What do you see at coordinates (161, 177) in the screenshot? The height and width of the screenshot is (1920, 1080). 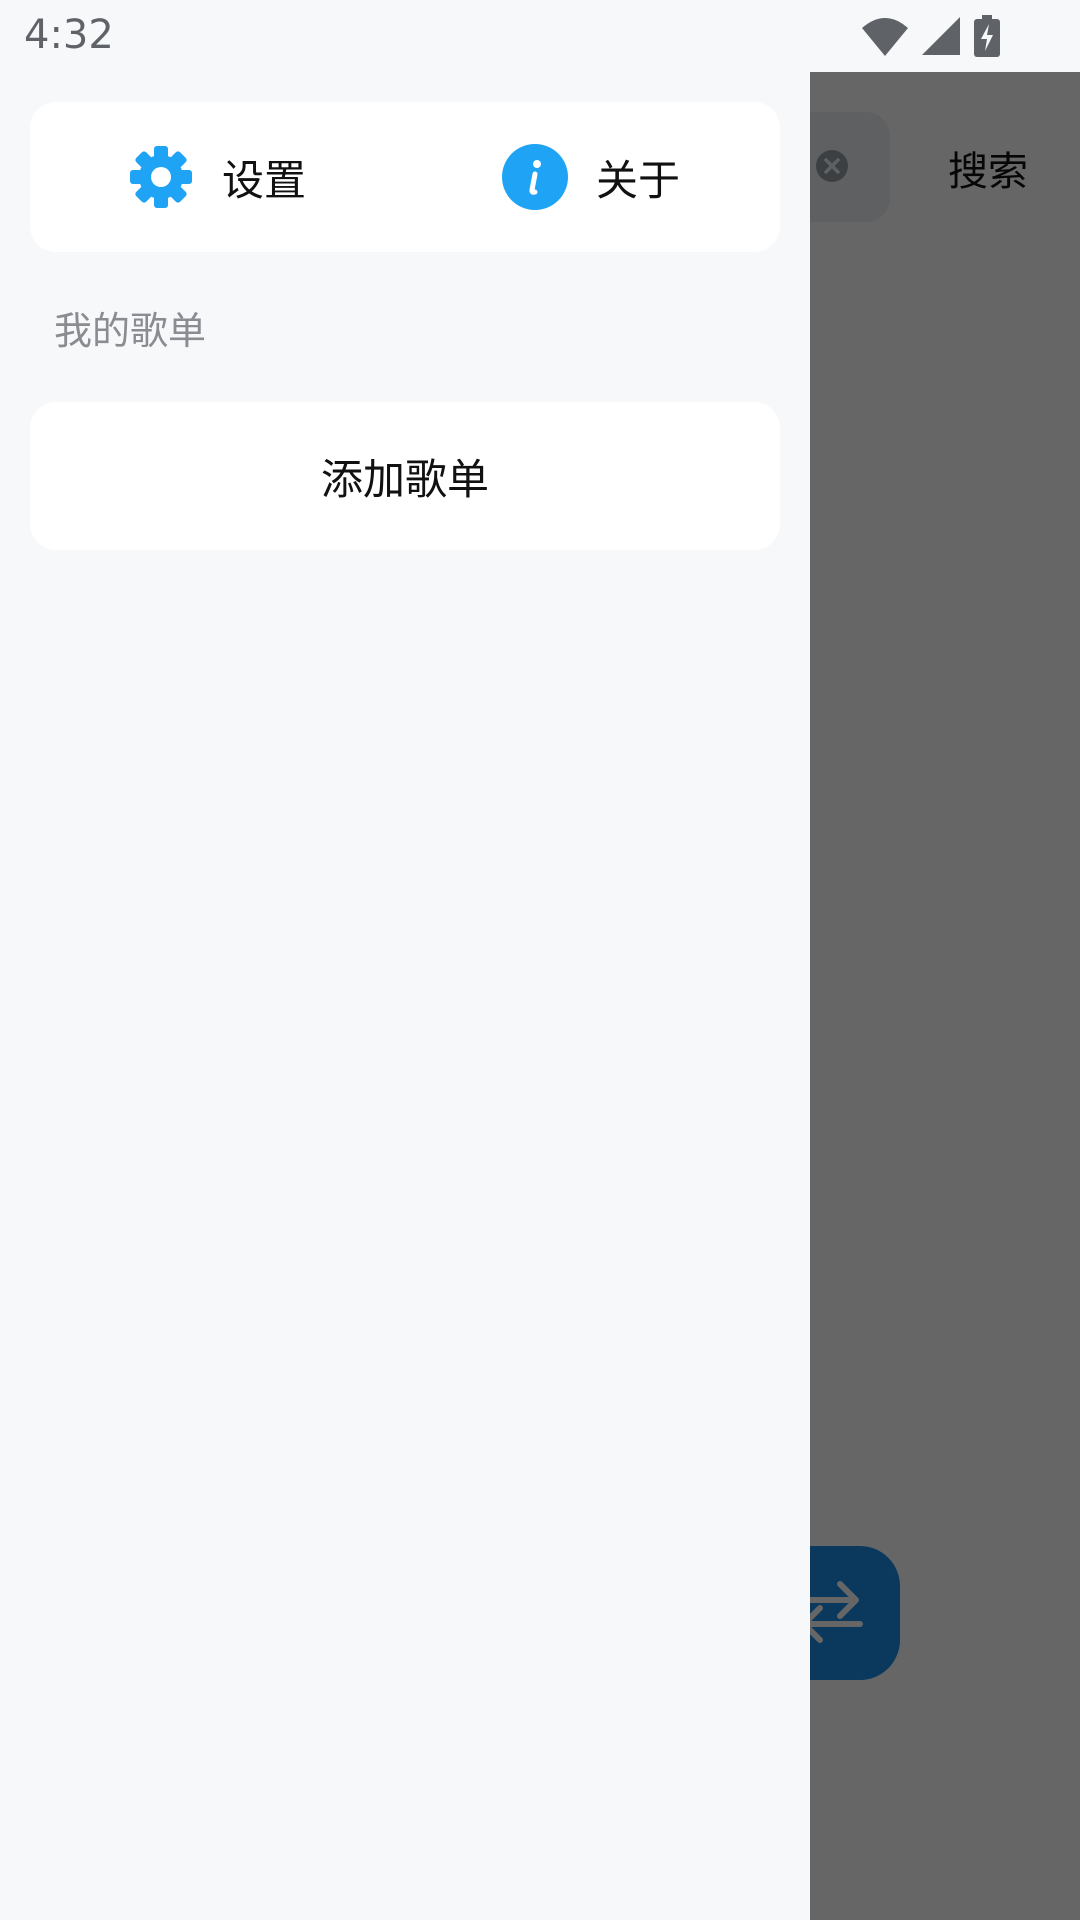 I see `gear-icon` at bounding box center [161, 177].